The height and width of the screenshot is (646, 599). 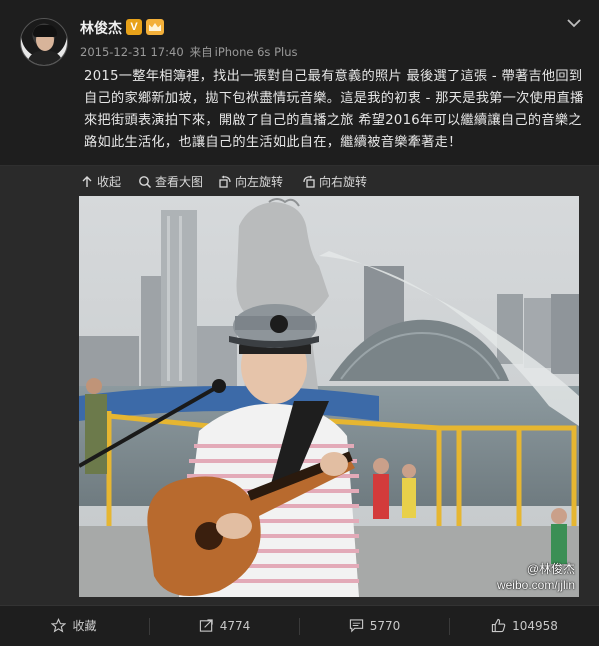 What do you see at coordinates (155, 27) in the screenshot?
I see `member-crown-icon` at bounding box center [155, 27].